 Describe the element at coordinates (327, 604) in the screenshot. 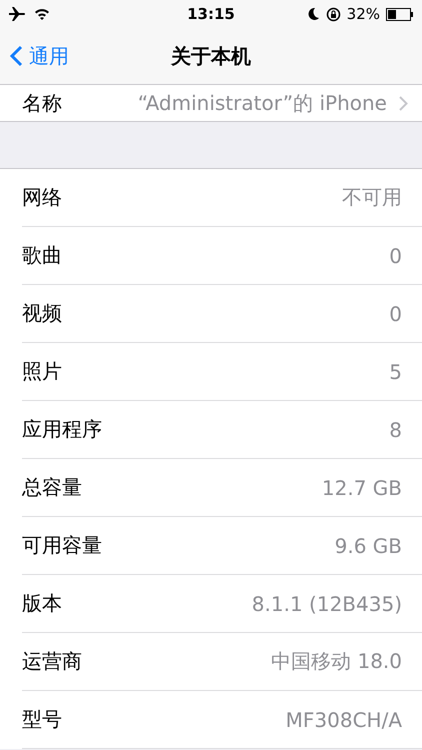

I see `row-value: 8.1.1 (12B435)` at that location.